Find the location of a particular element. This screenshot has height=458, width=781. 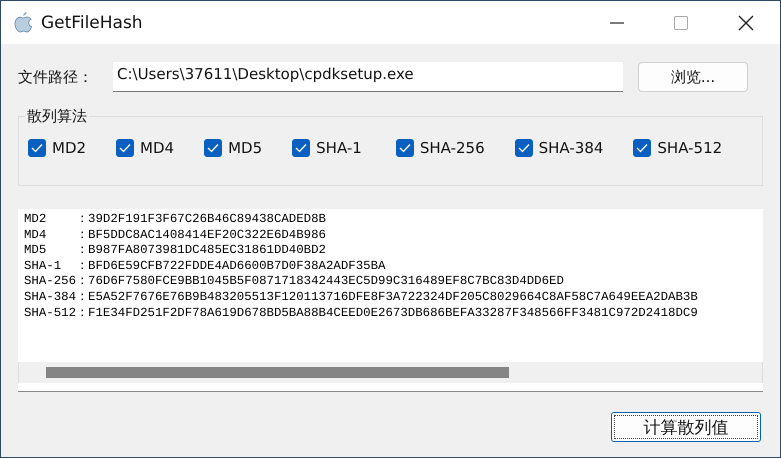

checkbox-label: MD4 is located at coordinates (157, 148).